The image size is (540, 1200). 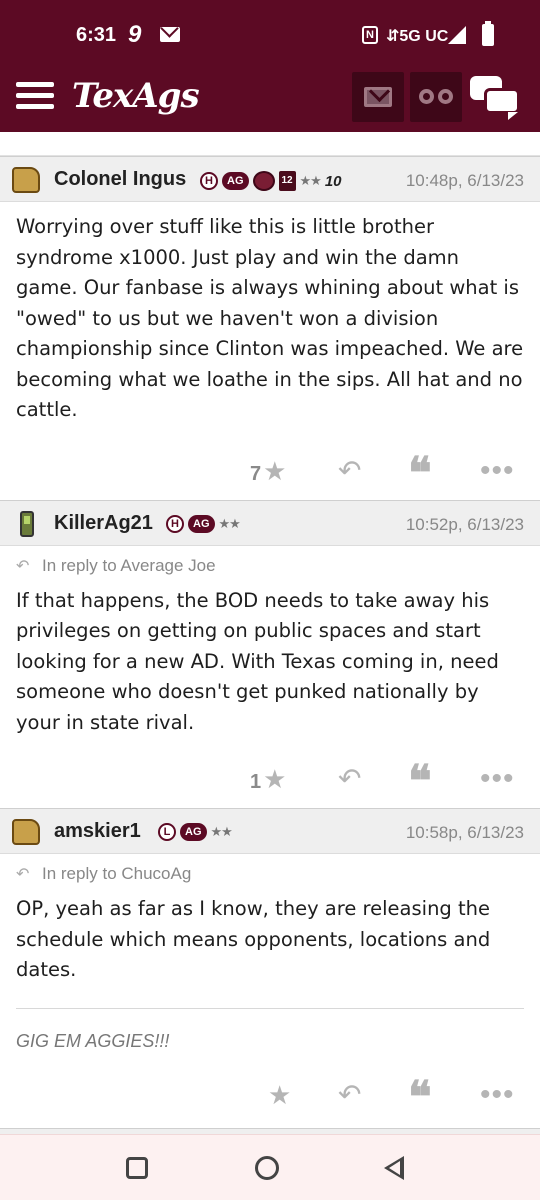 What do you see at coordinates (170, 34) in the screenshot?
I see `mail-notification-icon` at bounding box center [170, 34].